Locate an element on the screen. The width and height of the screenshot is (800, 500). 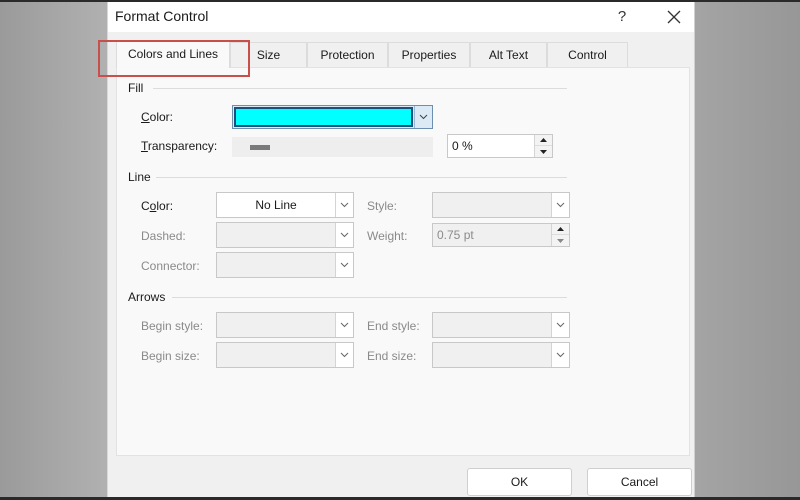
dashed-dropdown-arrow is located at coordinates (344, 235).